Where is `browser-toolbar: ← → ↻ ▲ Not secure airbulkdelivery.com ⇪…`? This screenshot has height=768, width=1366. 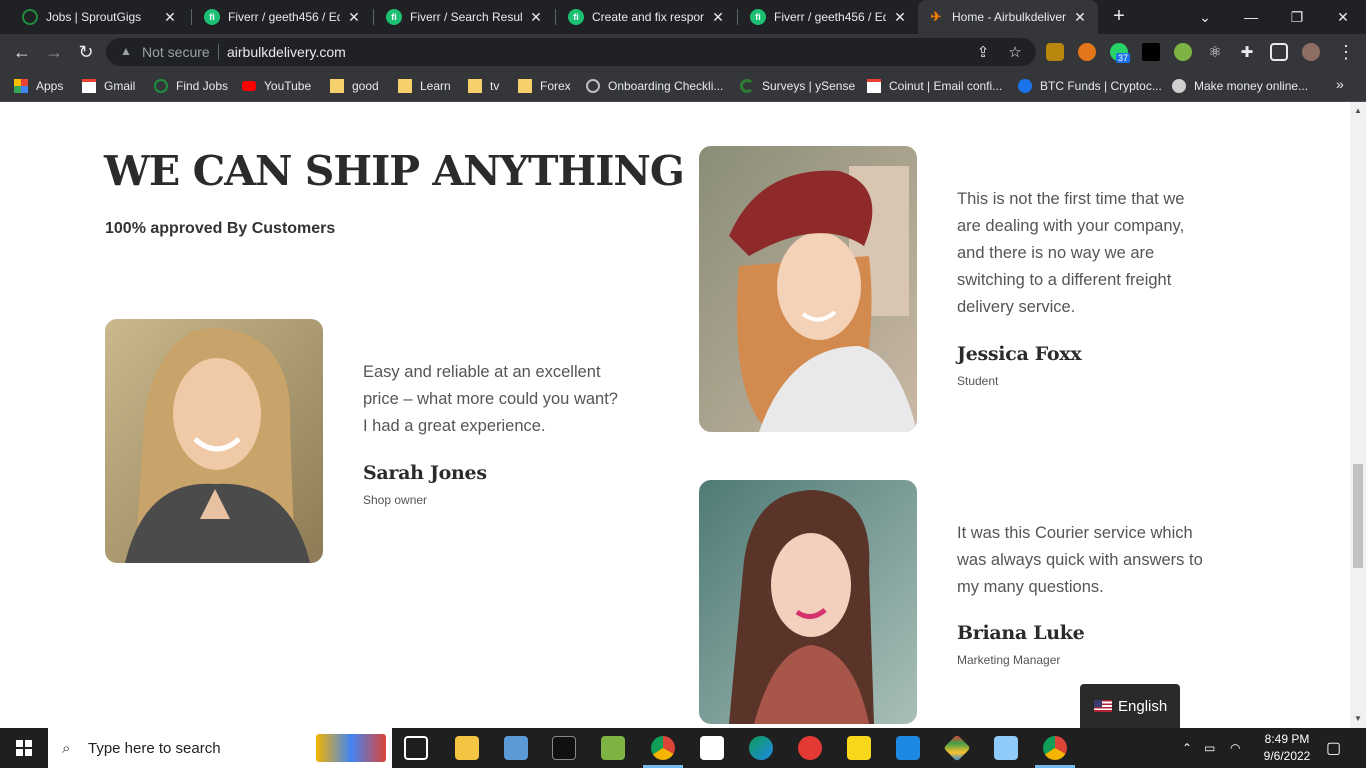
browser-toolbar: ← → ↻ ▲ Not secure airbulkdelivery.com ⇪… is located at coordinates (683, 52).